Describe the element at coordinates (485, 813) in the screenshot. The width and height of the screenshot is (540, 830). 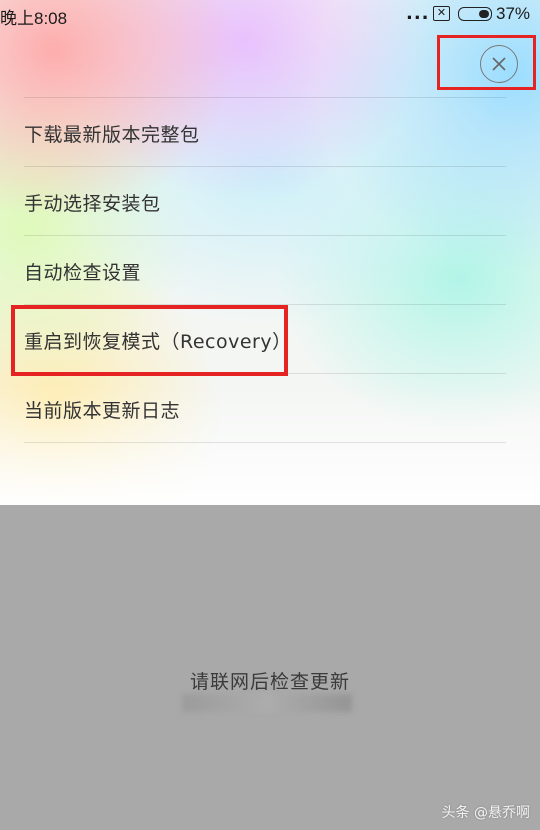
I see `watermark: 头条 @悬乔啊` at that location.